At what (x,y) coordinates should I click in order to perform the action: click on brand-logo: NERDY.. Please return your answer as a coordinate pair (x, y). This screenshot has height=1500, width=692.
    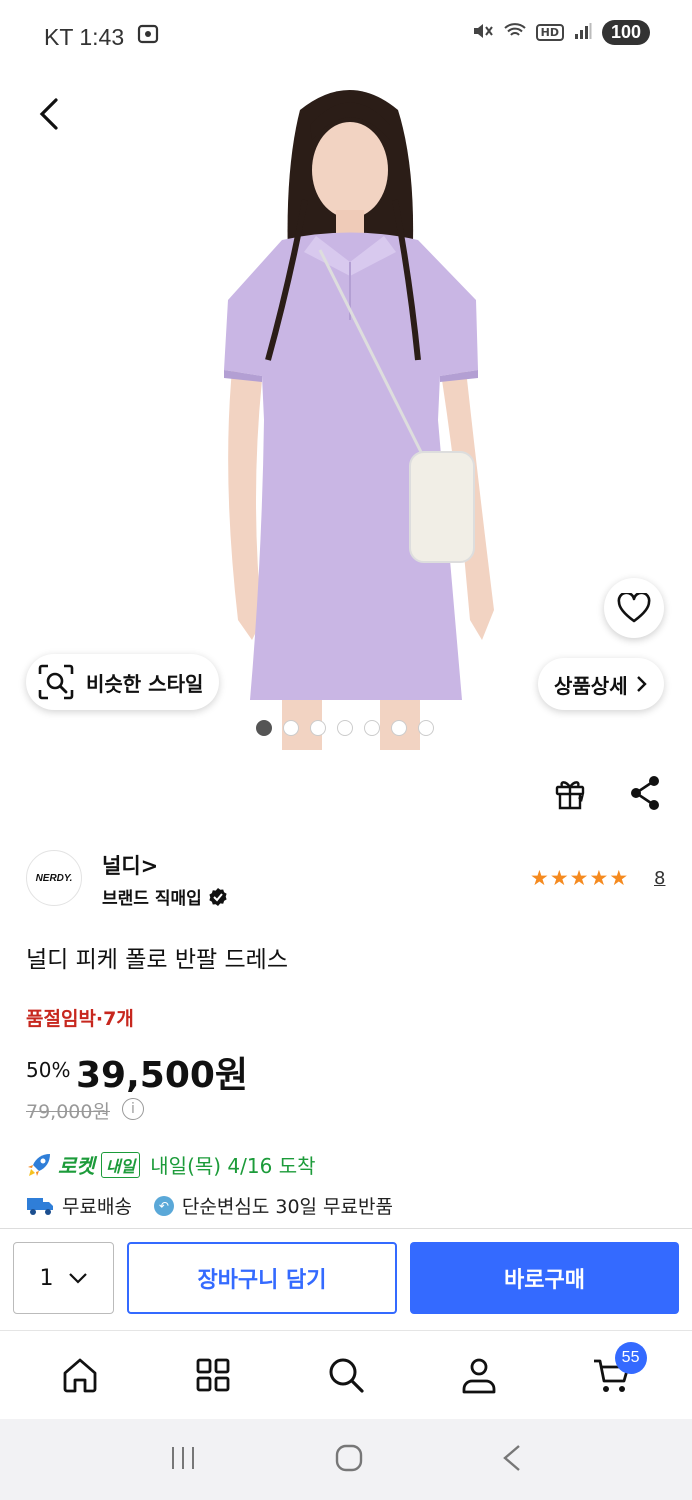
    Looking at the image, I should click on (54, 878).